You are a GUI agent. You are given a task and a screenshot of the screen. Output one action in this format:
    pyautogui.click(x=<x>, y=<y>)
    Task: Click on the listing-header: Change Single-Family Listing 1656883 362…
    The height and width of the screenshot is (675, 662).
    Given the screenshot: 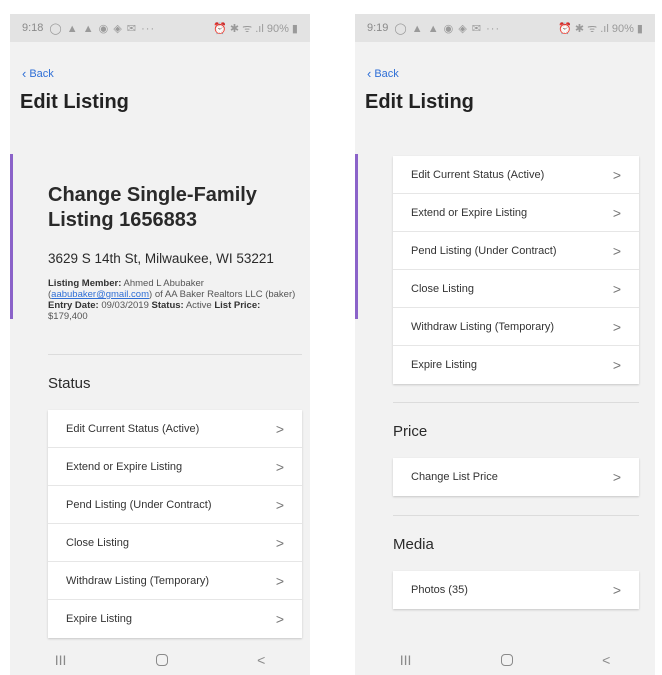 What is the action you would take?
    pyautogui.click(x=175, y=252)
    